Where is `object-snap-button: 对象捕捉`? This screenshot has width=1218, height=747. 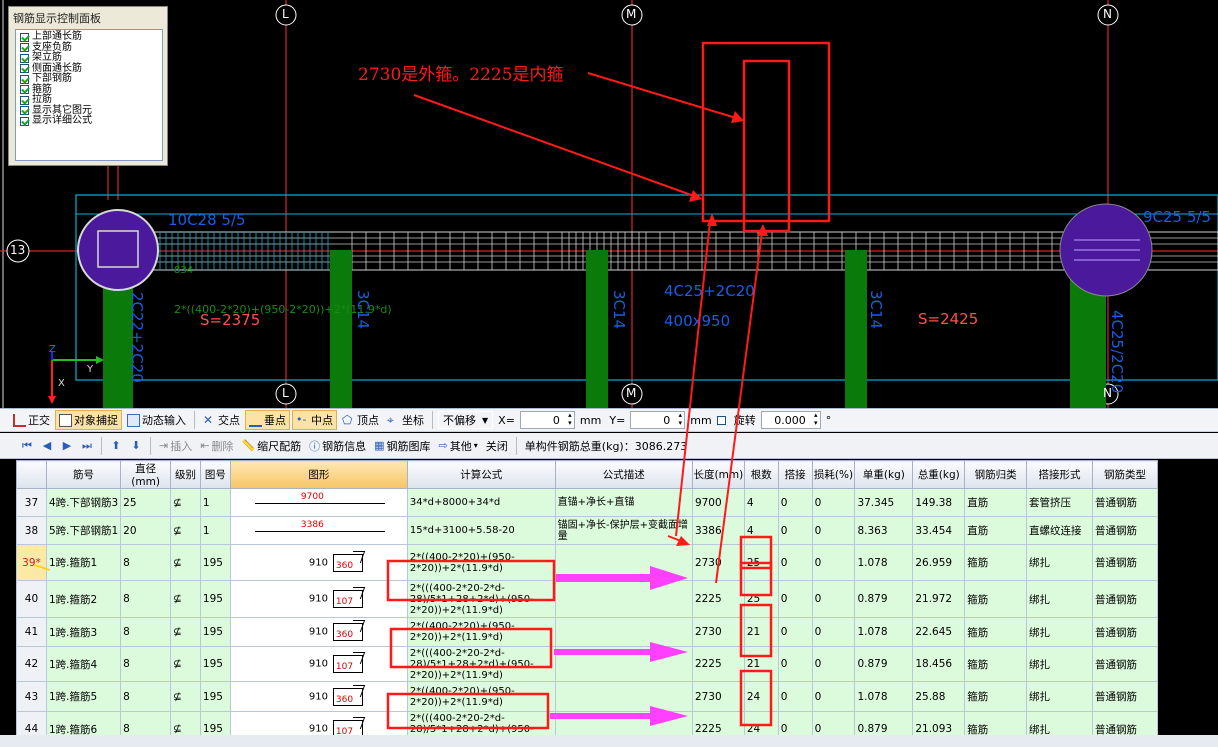 object-snap-button: 对象捕捉 is located at coordinates (88, 420).